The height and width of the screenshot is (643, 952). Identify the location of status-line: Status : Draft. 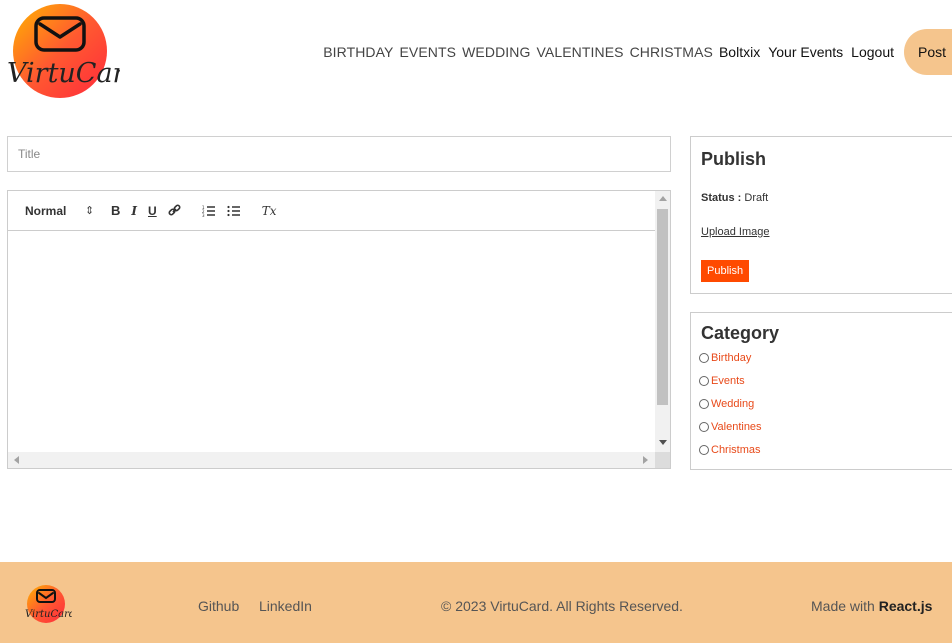
(826, 198).